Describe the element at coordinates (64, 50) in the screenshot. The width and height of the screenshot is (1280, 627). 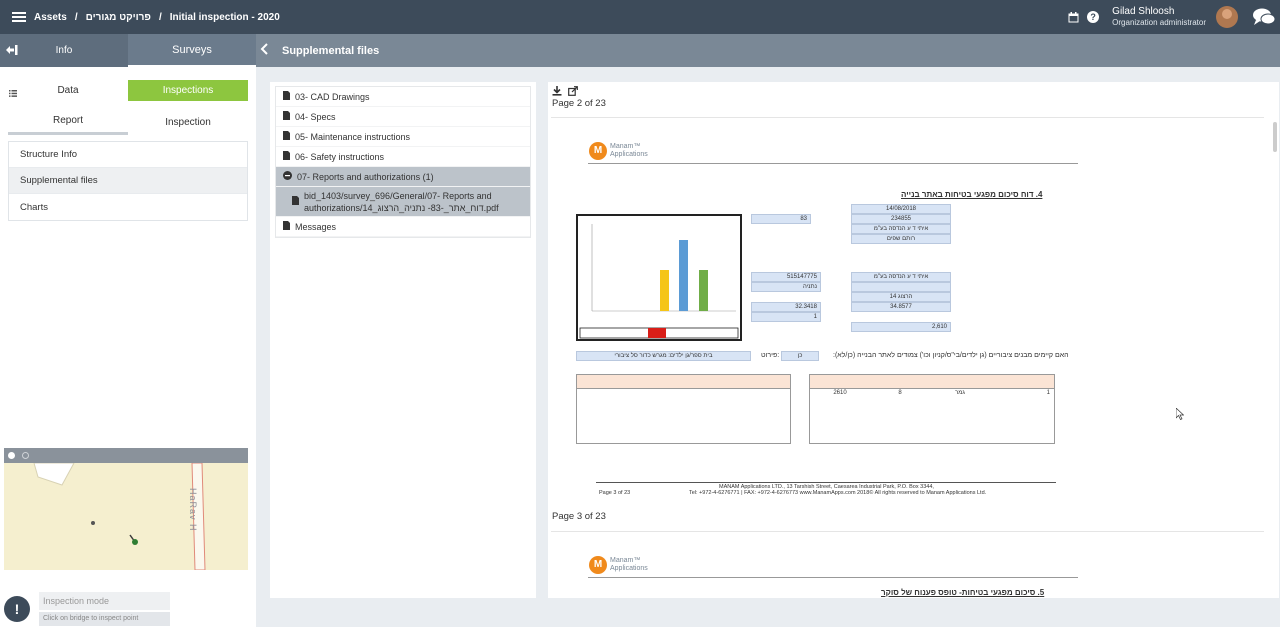
I see `tab-info: Info` at that location.